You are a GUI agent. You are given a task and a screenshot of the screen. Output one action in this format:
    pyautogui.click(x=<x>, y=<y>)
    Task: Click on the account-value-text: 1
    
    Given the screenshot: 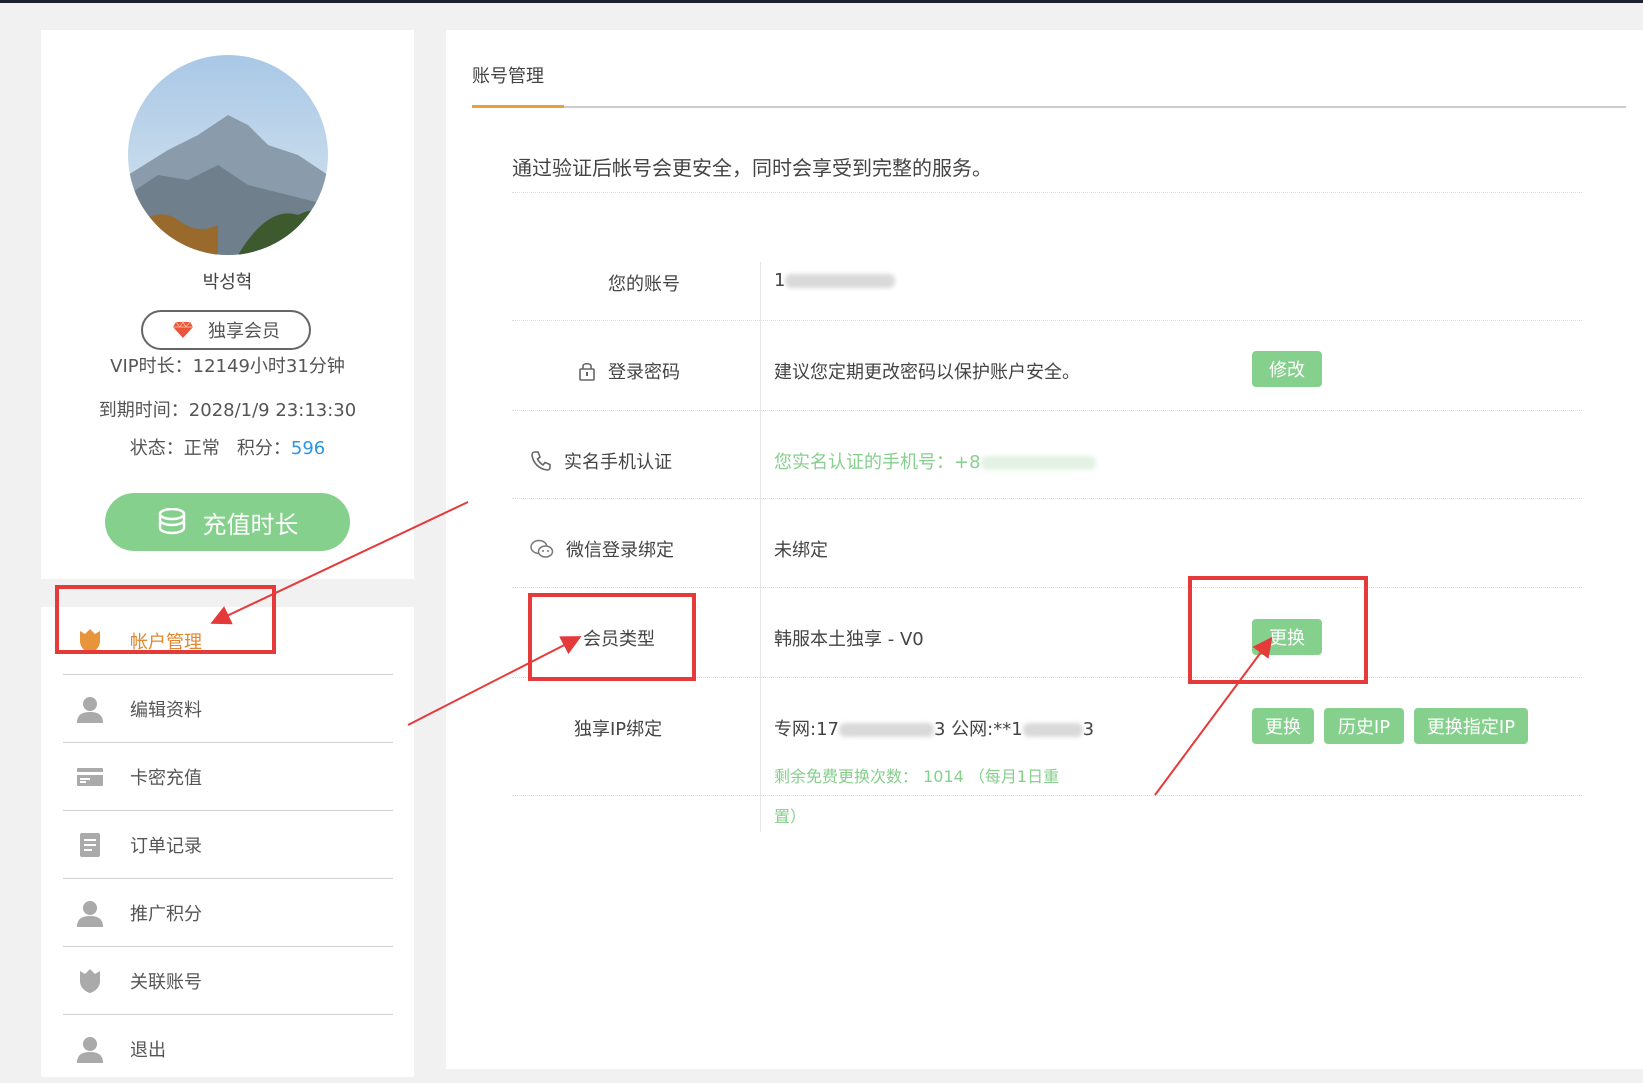 What is the action you would take?
    pyautogui.click(x=780, y=280)
    